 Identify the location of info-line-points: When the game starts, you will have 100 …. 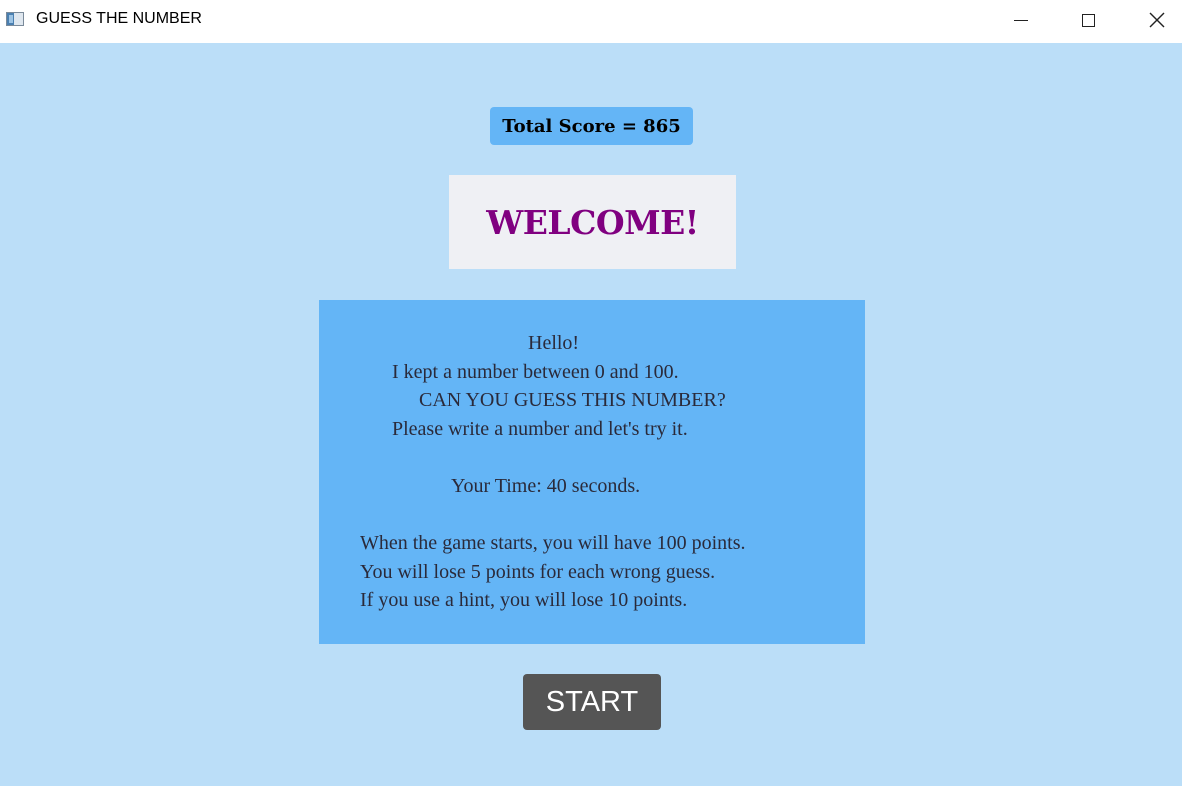
(553, 543).